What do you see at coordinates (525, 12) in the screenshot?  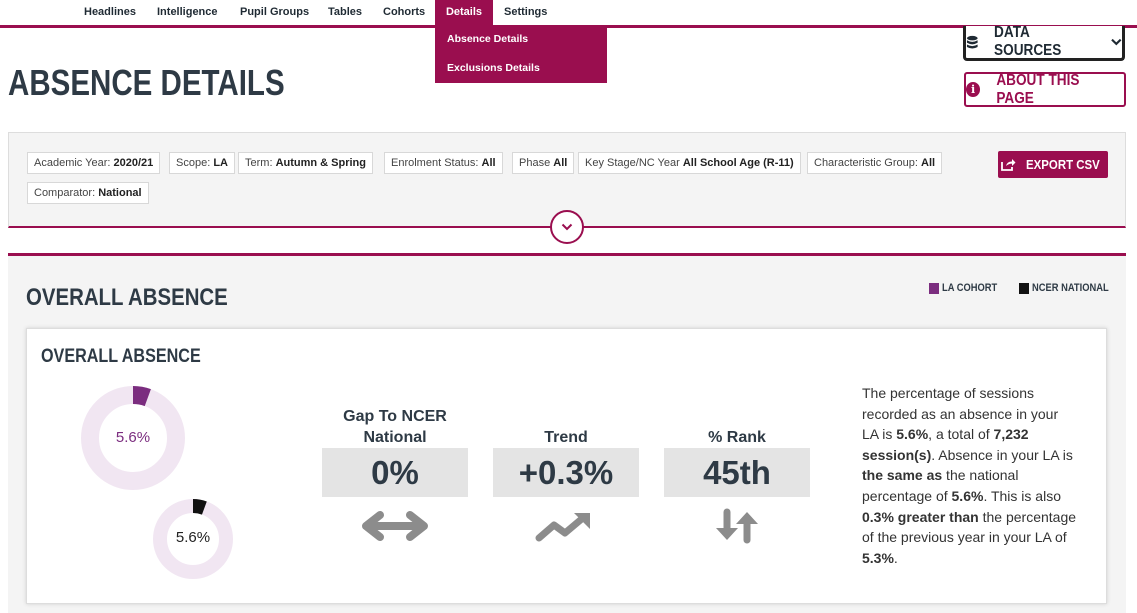 I see `nav-settings: Settings` at bounding box center [525, 12].